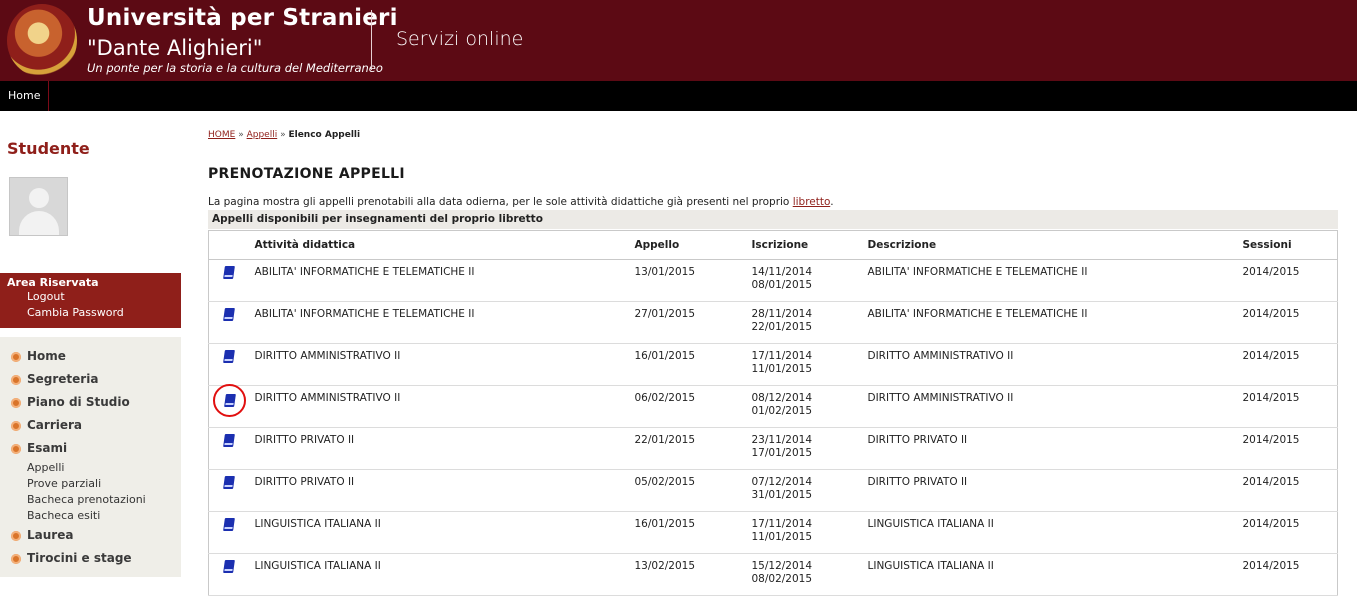  What do you see at coordinates (782, 537) in the screenshot?
I see `iscrizione-to: 11/01/2015` at bounding box center [782, 537].